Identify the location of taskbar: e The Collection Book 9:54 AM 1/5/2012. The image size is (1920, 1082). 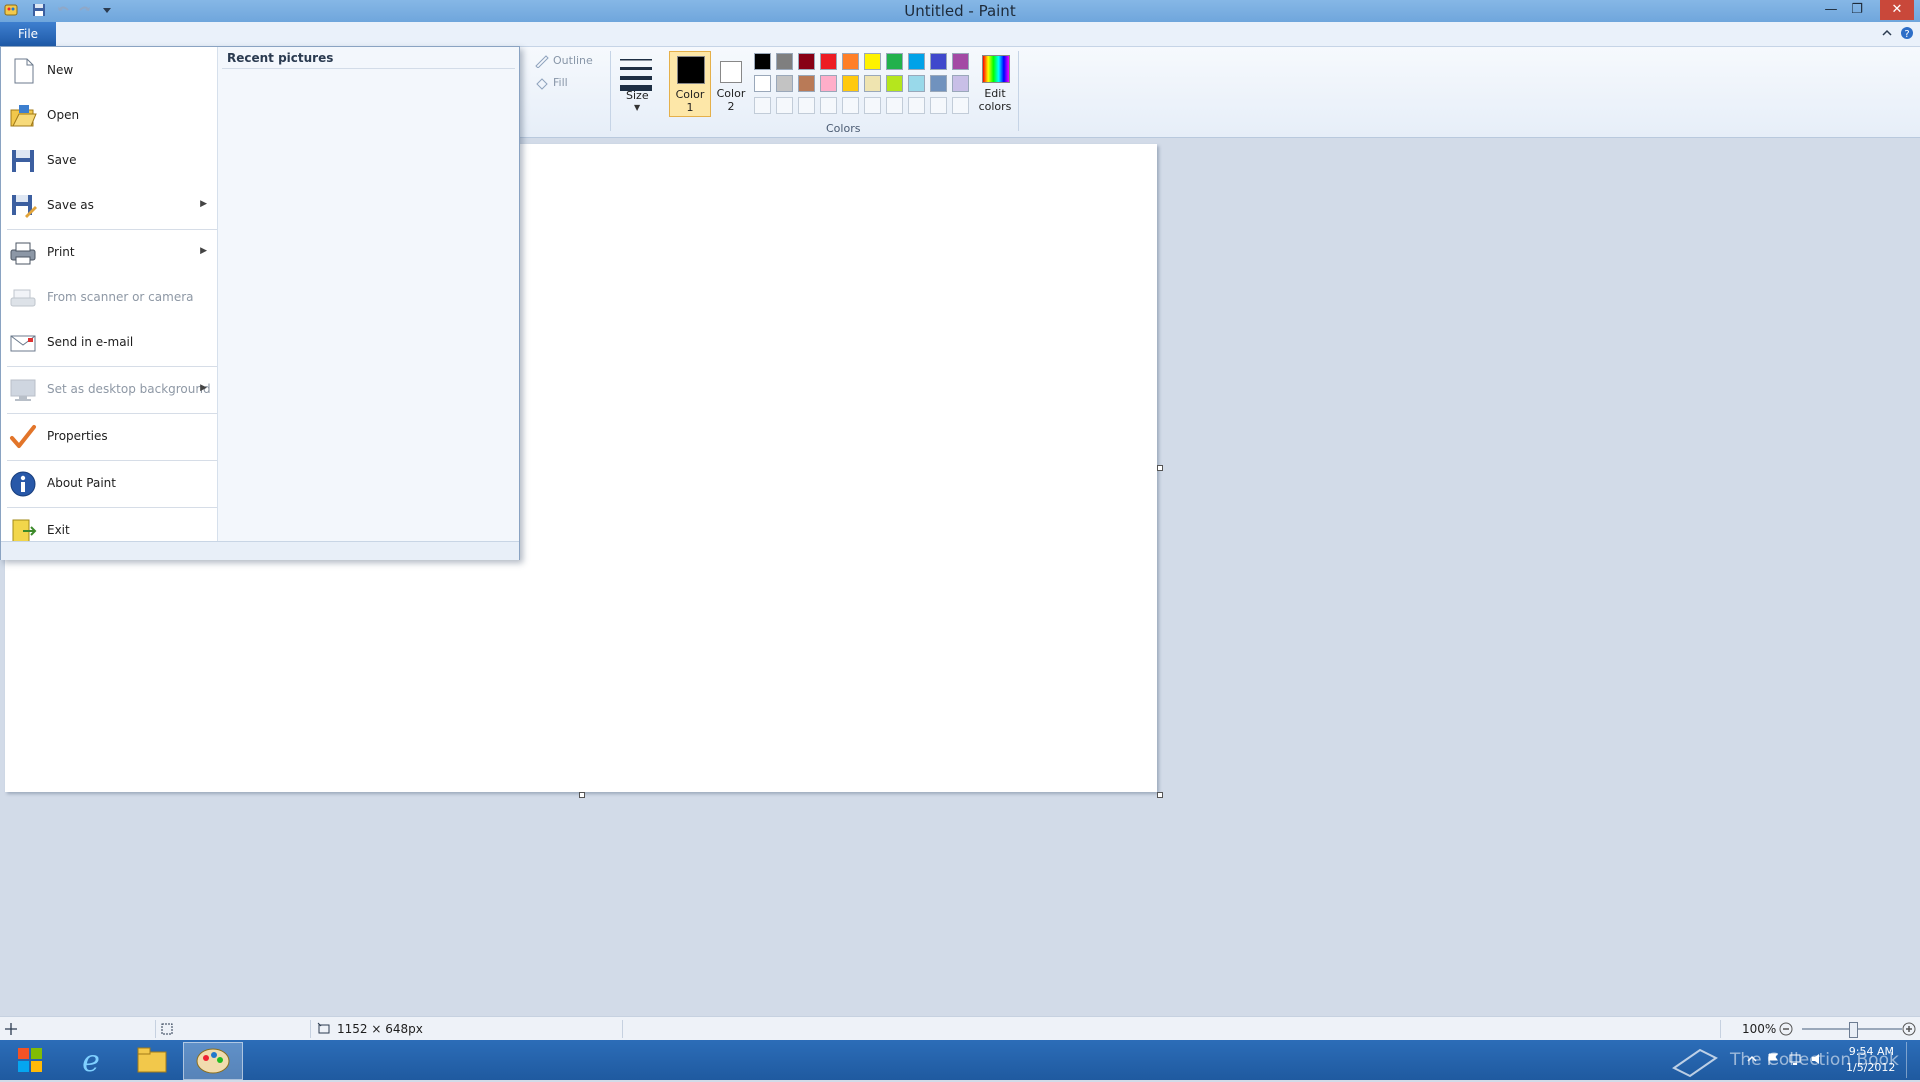
(960, 1060).